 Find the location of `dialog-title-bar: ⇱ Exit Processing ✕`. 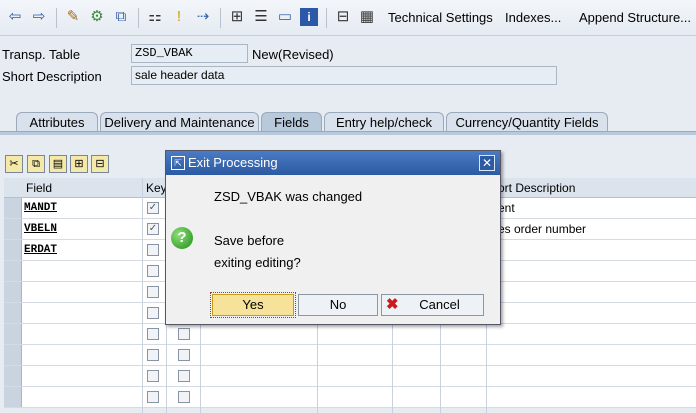

dialog-title-bar: ⇱ Exit Processing ✕ is located at coordinates (333, 163).